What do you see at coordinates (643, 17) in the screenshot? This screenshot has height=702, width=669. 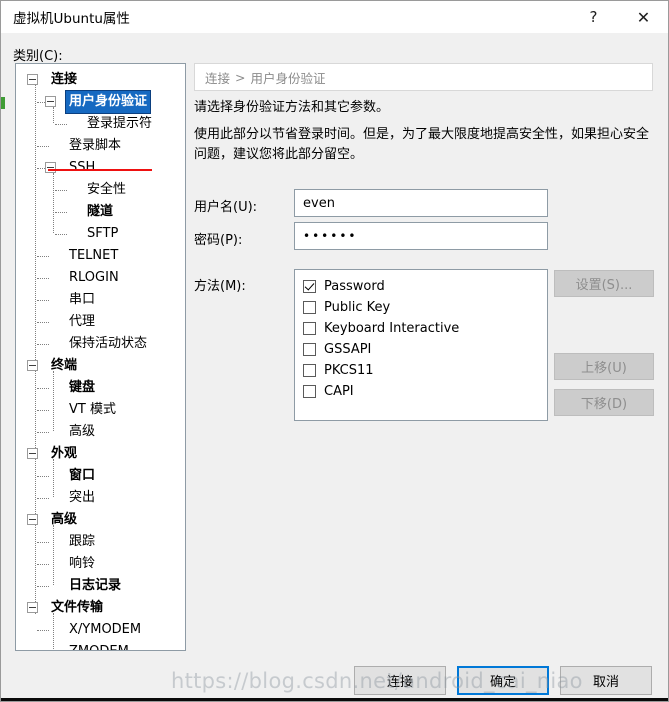 I see `close-icon: ✕` at bounding box center [643, 17].